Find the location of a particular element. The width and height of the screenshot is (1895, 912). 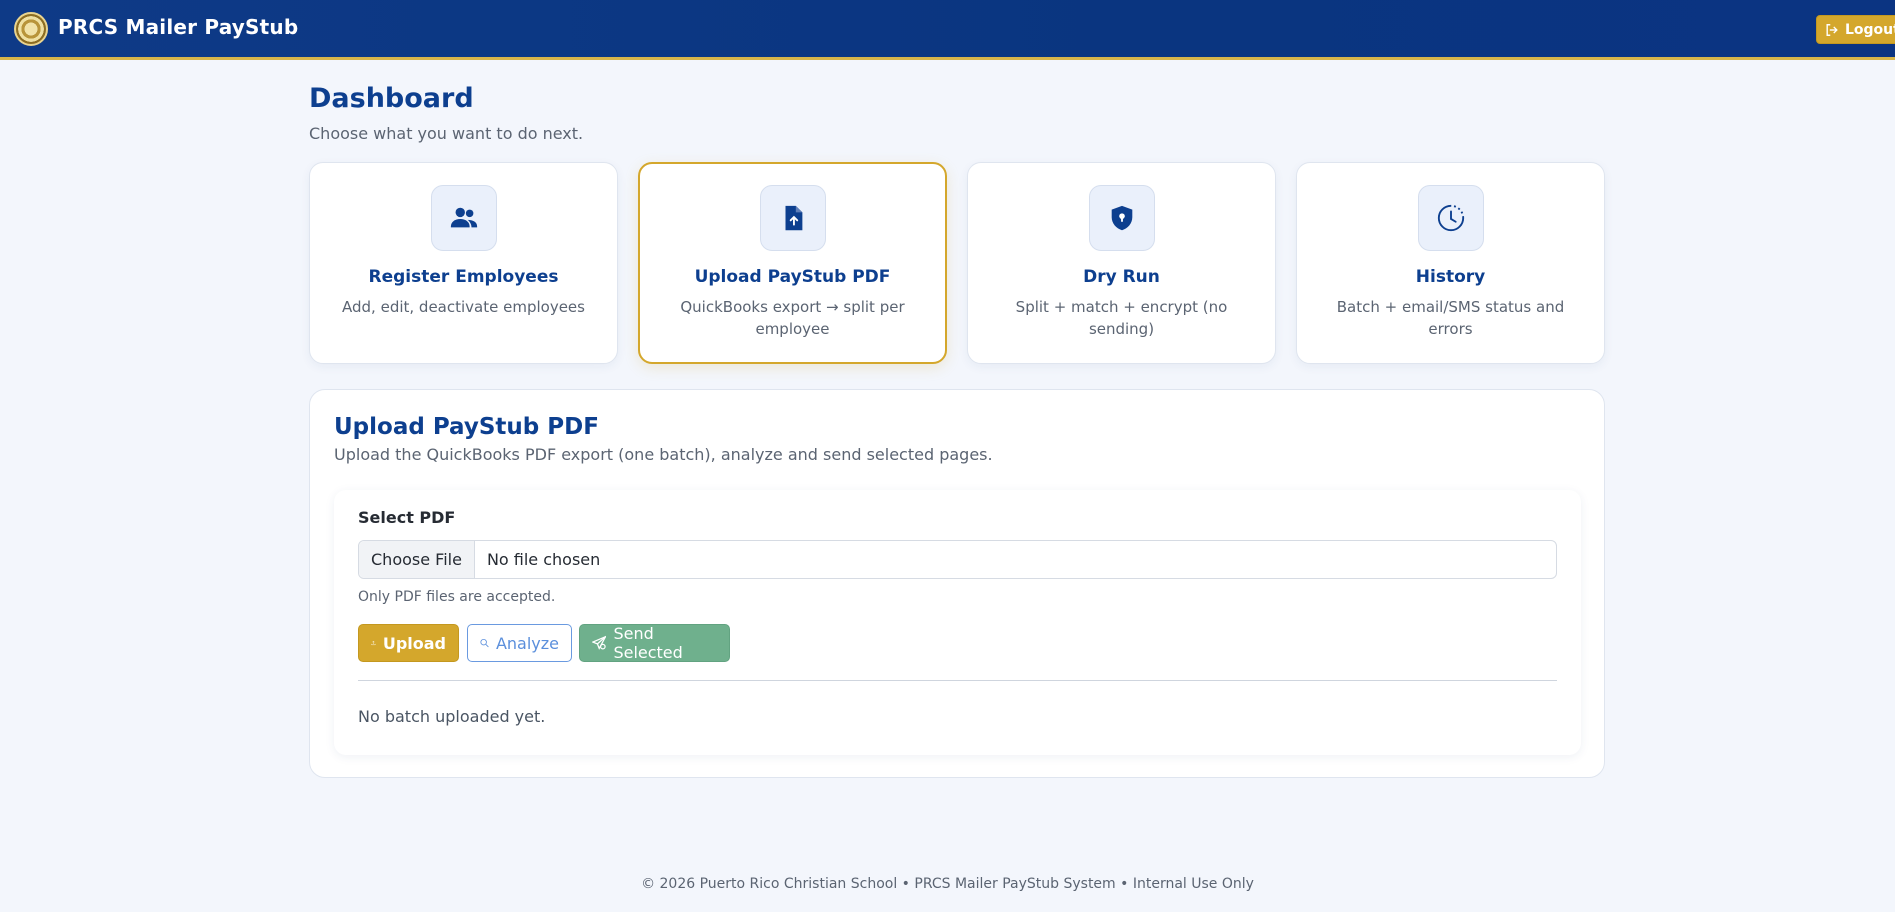

file-status-text: No file chosen is located at coordinates (543, 559).